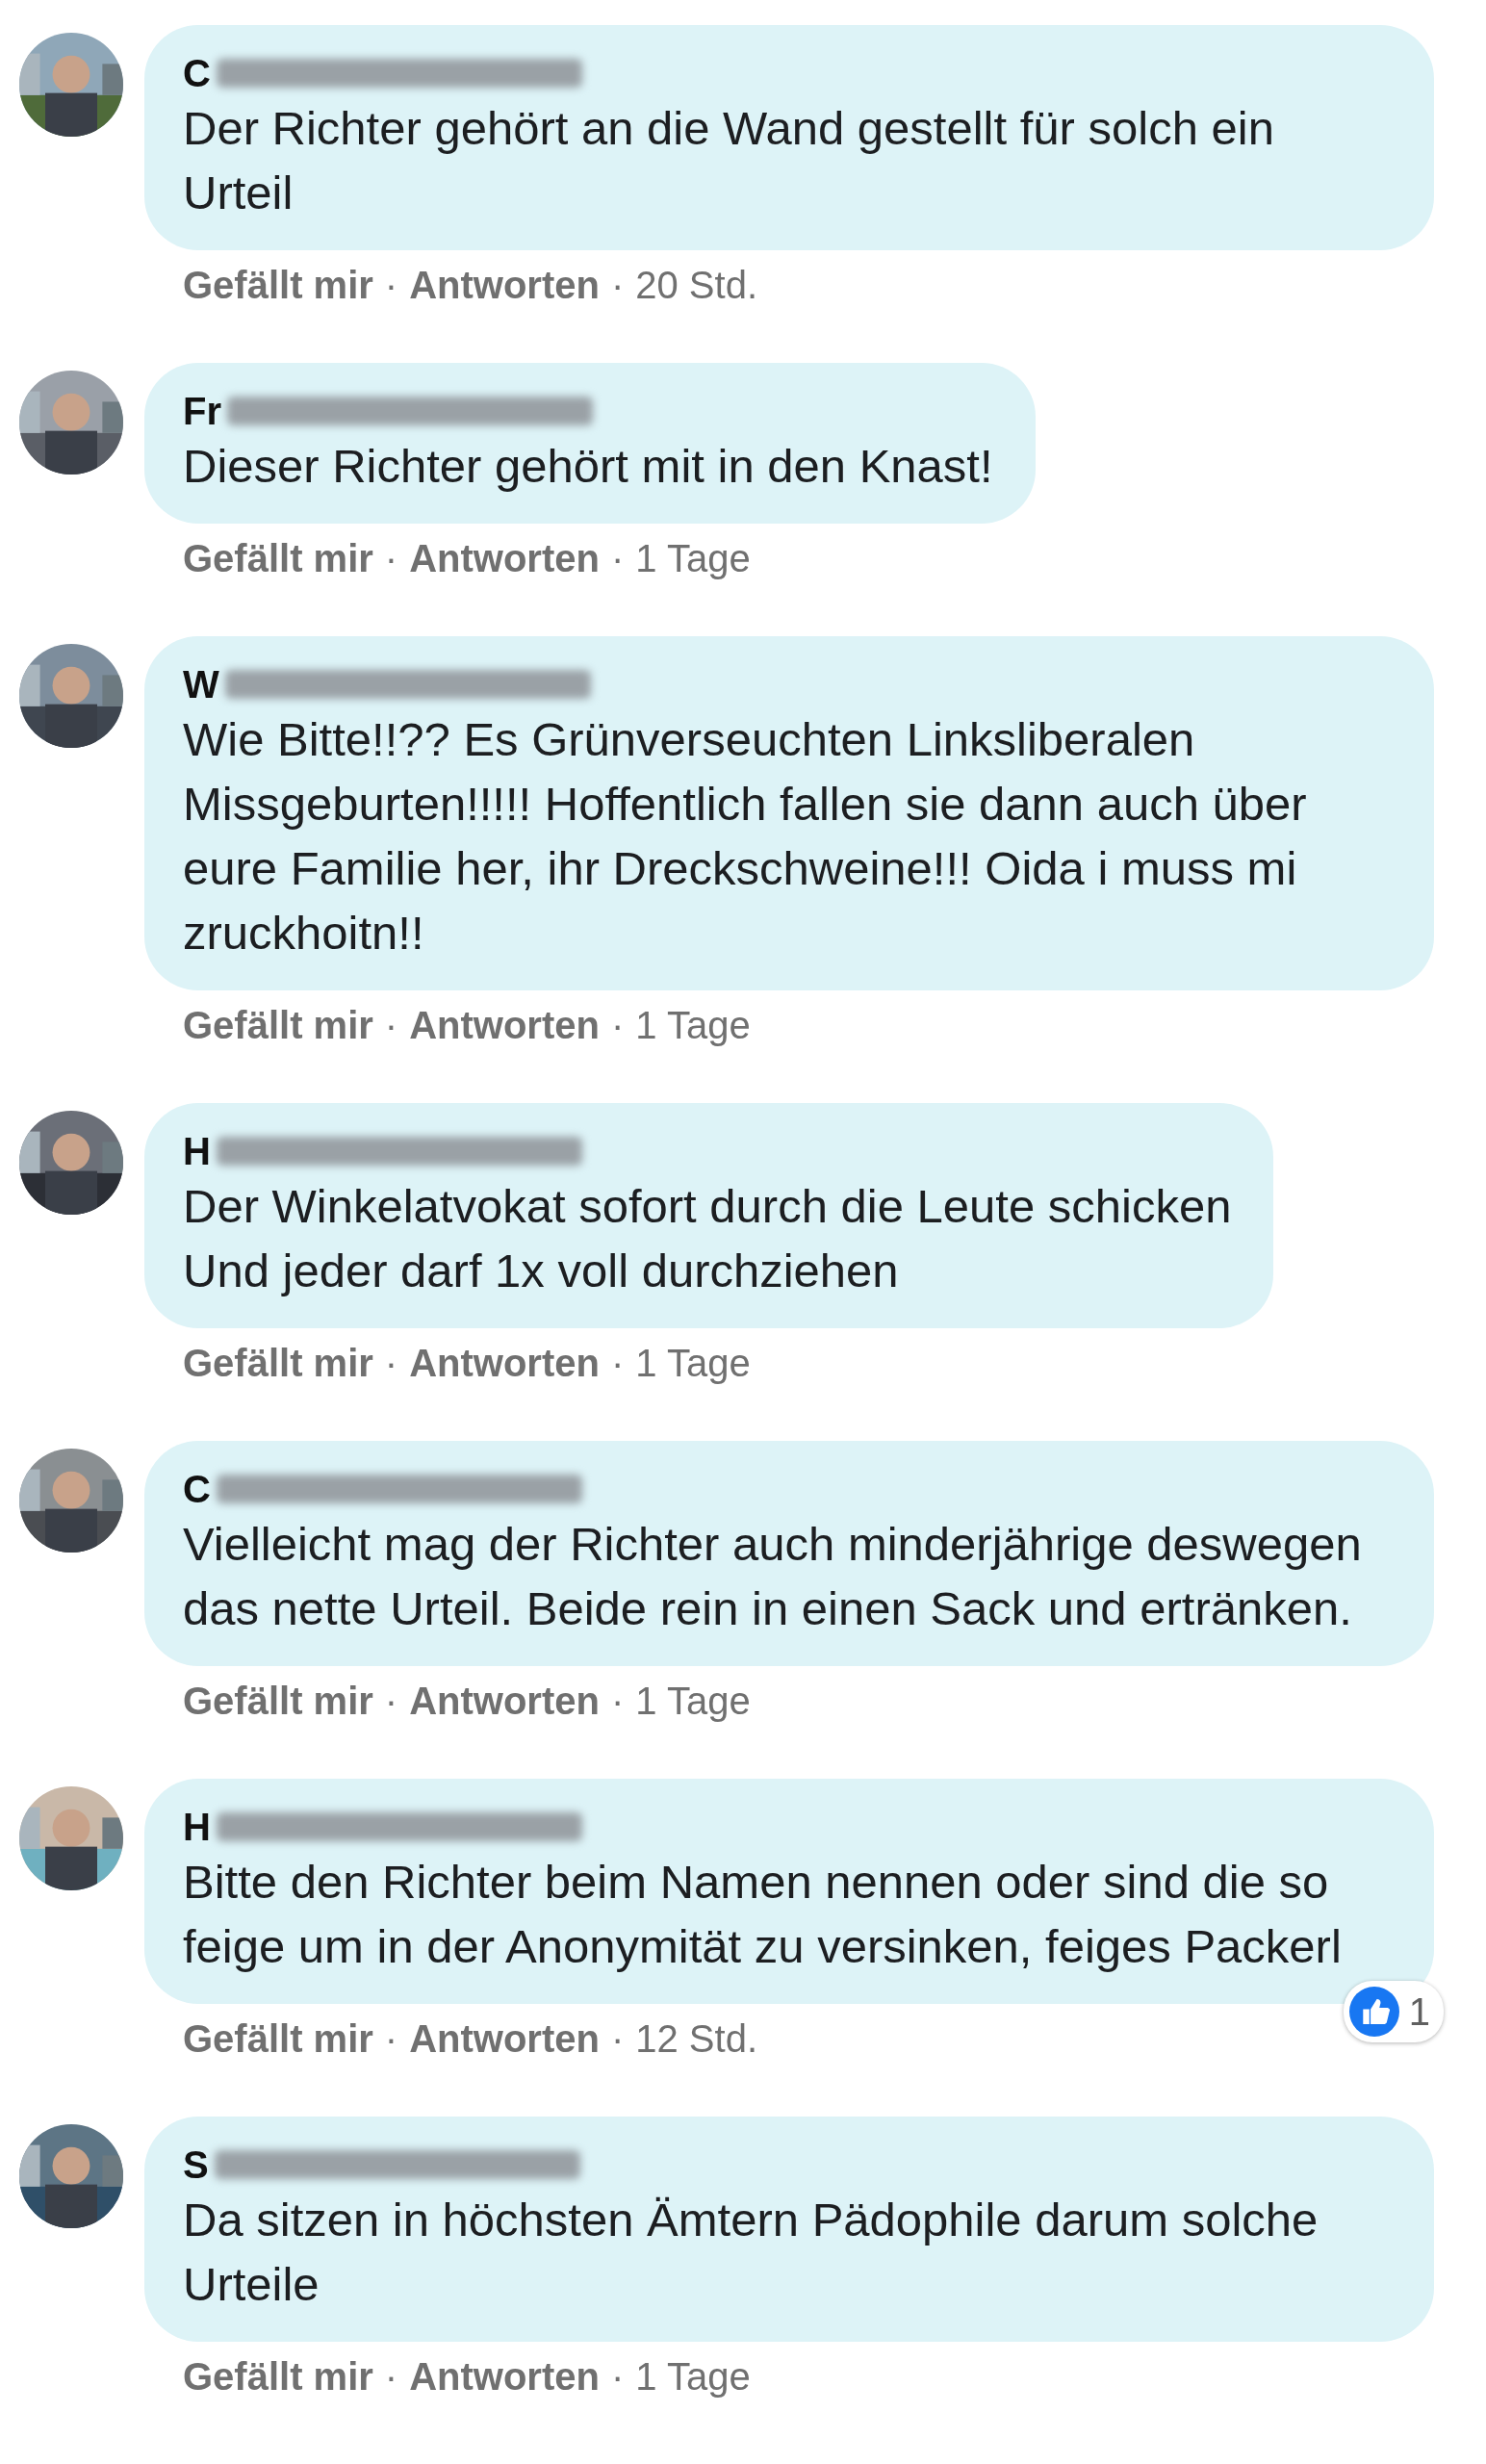 The image size is (1486, 2464). What do you see at coordinates (729, 160) in the screenshot?
I see `comment-text: Der Richter gehört an die Wand gestellt für solch ein Urteil` at bounding box center [729, 160].